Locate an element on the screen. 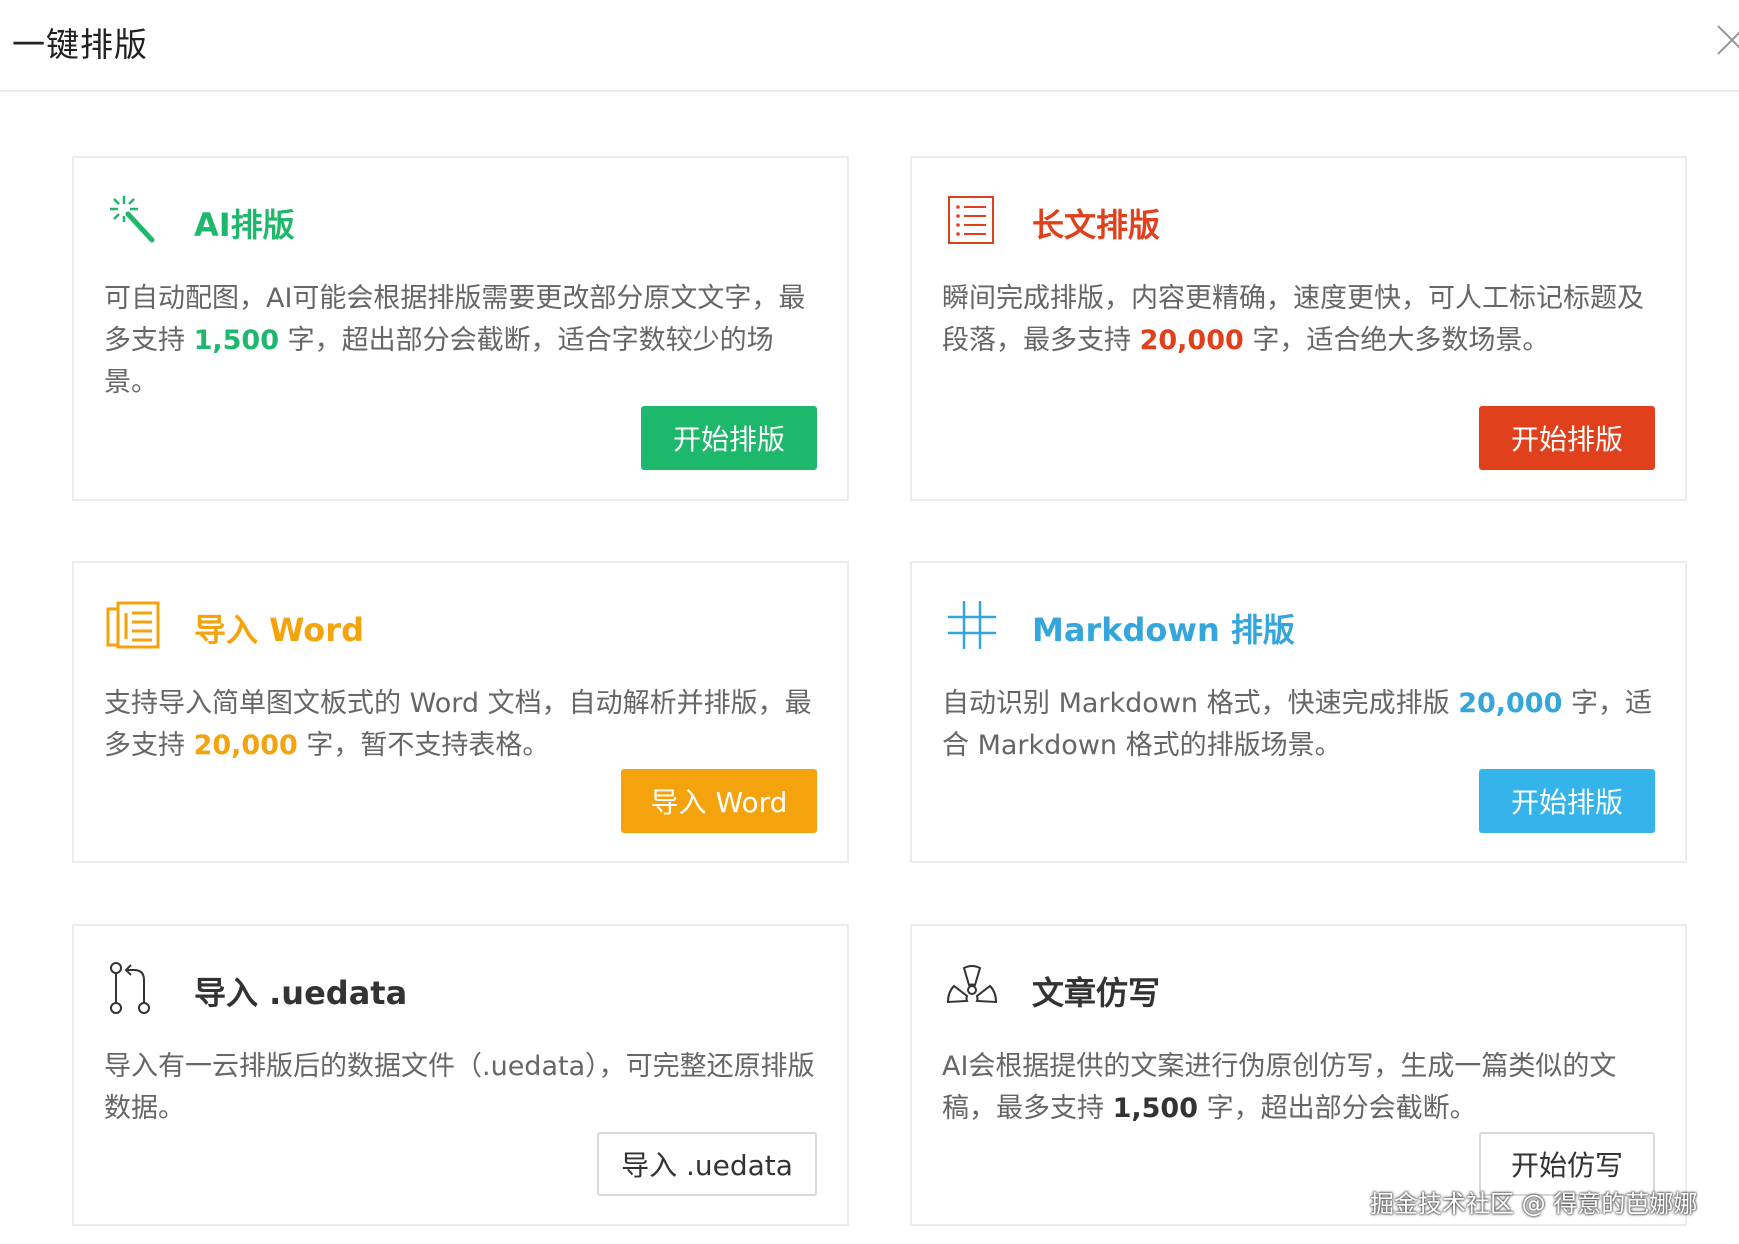  word-document-icon is located at coordinates (133, 625).